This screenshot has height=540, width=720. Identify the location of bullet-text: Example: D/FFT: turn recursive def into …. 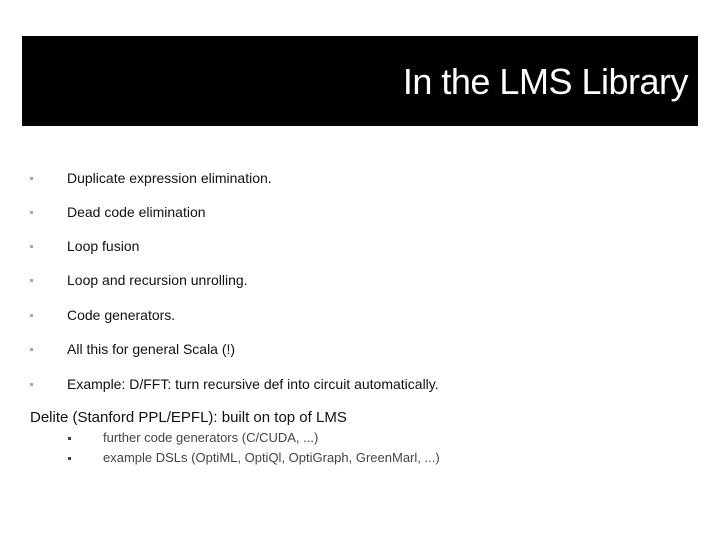
(253, 384).